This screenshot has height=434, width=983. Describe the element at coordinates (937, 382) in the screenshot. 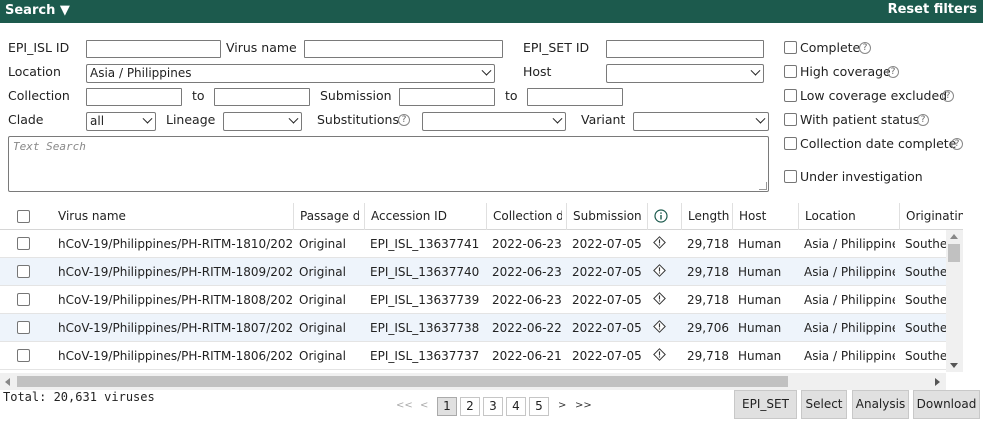

I see `scroll-right-arrow-icon` at that location.